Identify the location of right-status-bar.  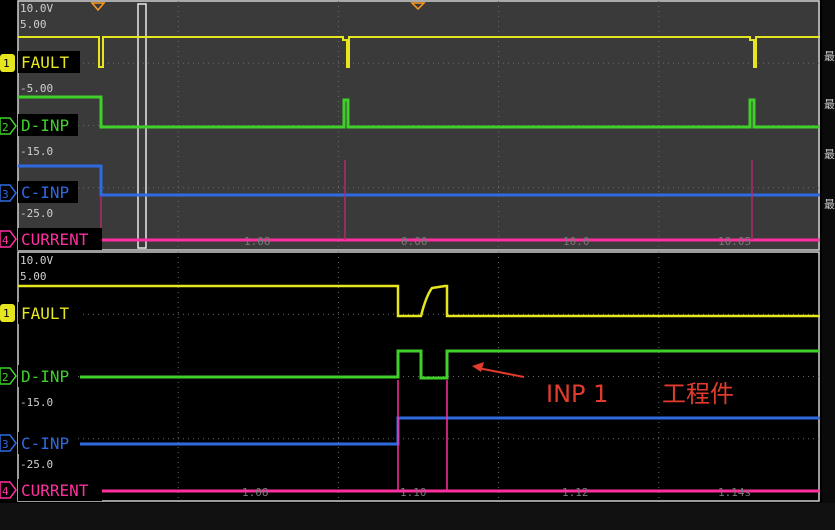
(828, 265).